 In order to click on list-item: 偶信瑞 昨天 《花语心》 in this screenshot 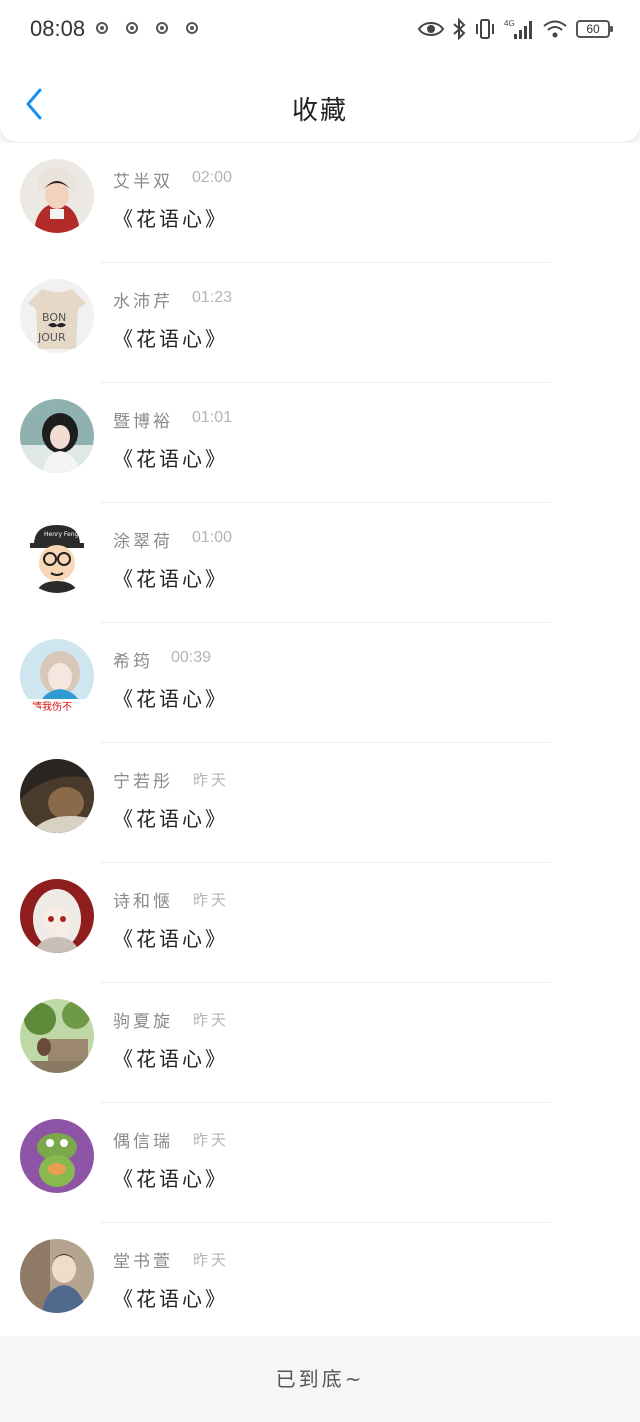, I will do `click(320, 1163)`.